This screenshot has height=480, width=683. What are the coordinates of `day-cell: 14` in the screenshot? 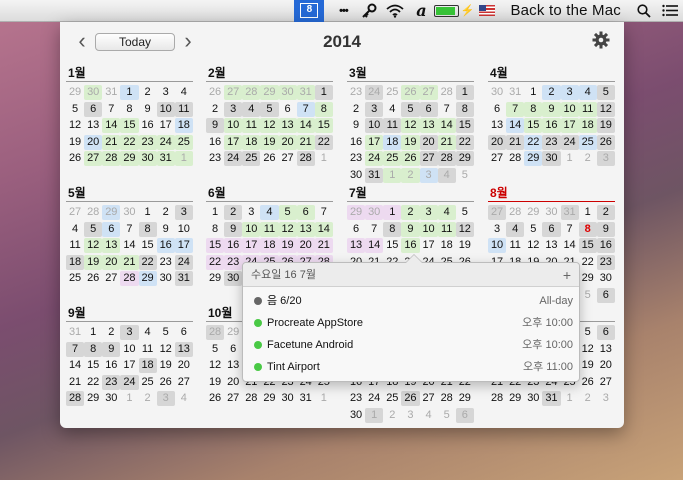 It's located at (515, 125).